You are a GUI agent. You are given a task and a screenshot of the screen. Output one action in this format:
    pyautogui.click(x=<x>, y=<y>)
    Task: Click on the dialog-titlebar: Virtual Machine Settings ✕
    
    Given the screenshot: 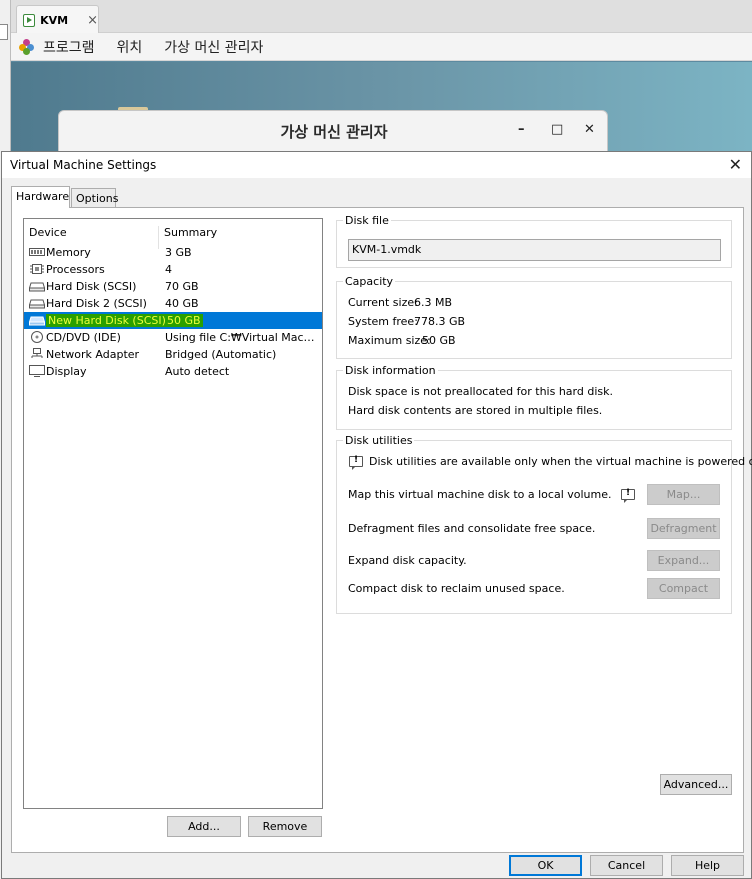 What is the action you would take?
    pyautogui.click(x=376, y=165)
    